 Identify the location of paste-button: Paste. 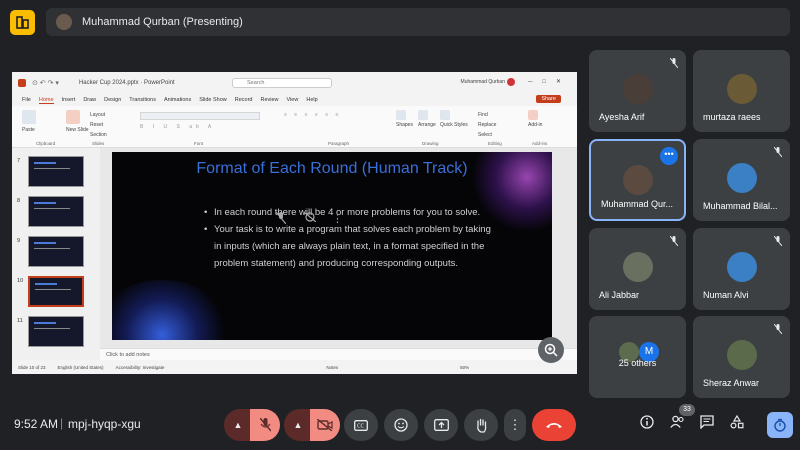
(29, 121).